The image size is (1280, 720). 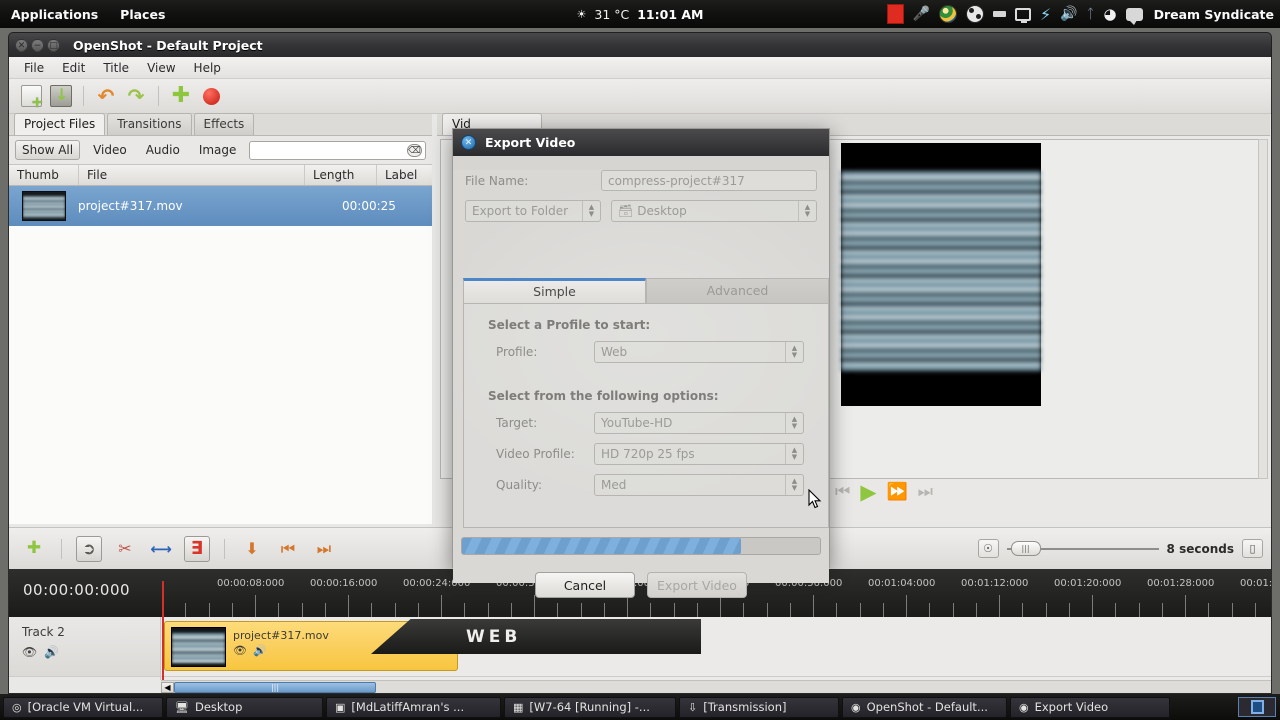 I want to click on track-body: project#317.mov 👁 🔊 WEB, so click(x=716, y=646).